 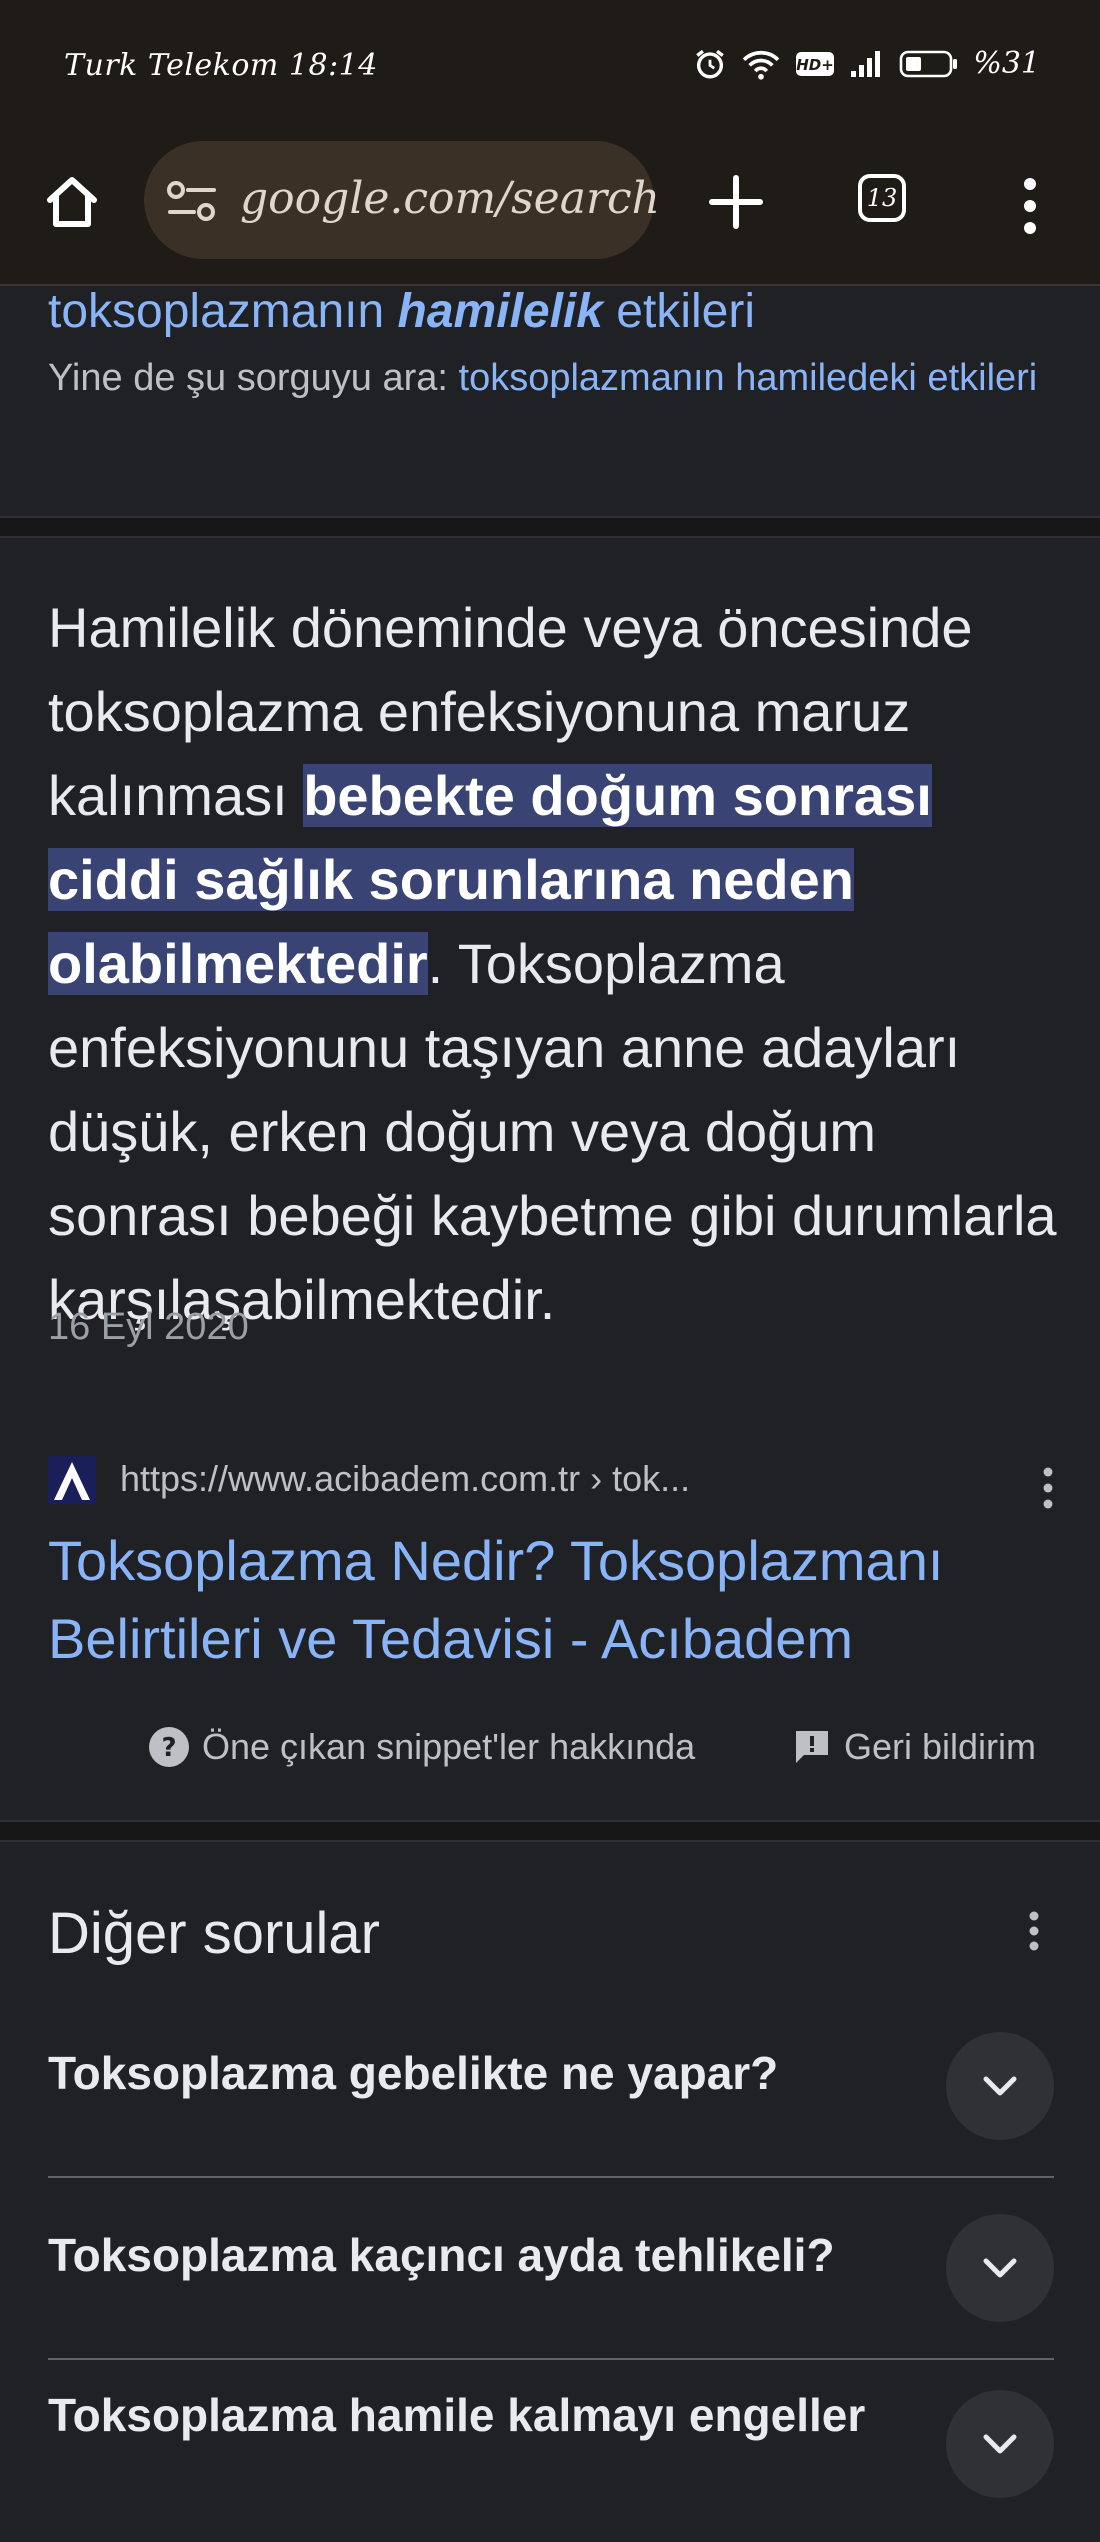 I want to click on paa-question-text: Toksoplazma gebelikte ne yapar?, so click(x=413, y=2073).